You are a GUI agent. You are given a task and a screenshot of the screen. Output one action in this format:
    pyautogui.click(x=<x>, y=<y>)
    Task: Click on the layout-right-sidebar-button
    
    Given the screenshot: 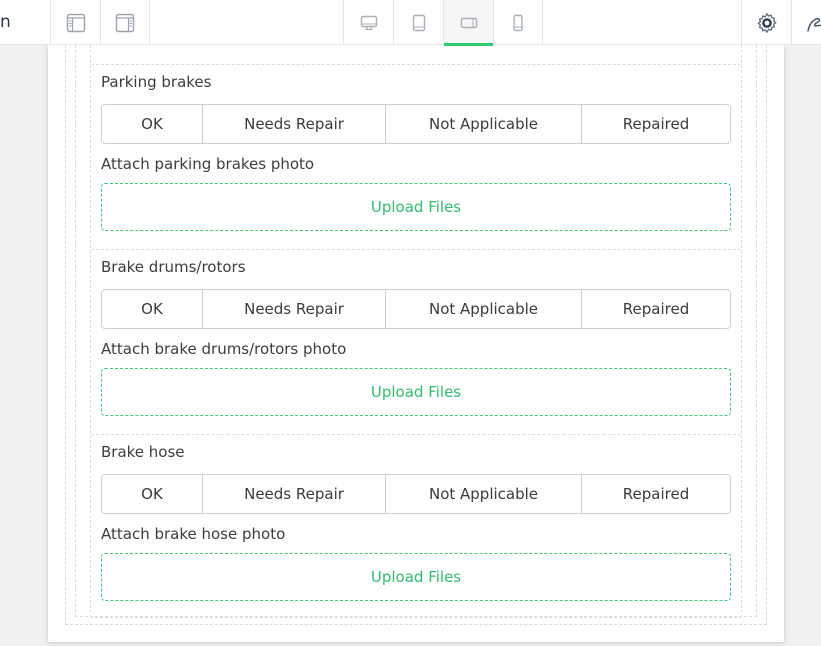 What is the action you would take?
    pyautogui.click(x=125, y=22)
    